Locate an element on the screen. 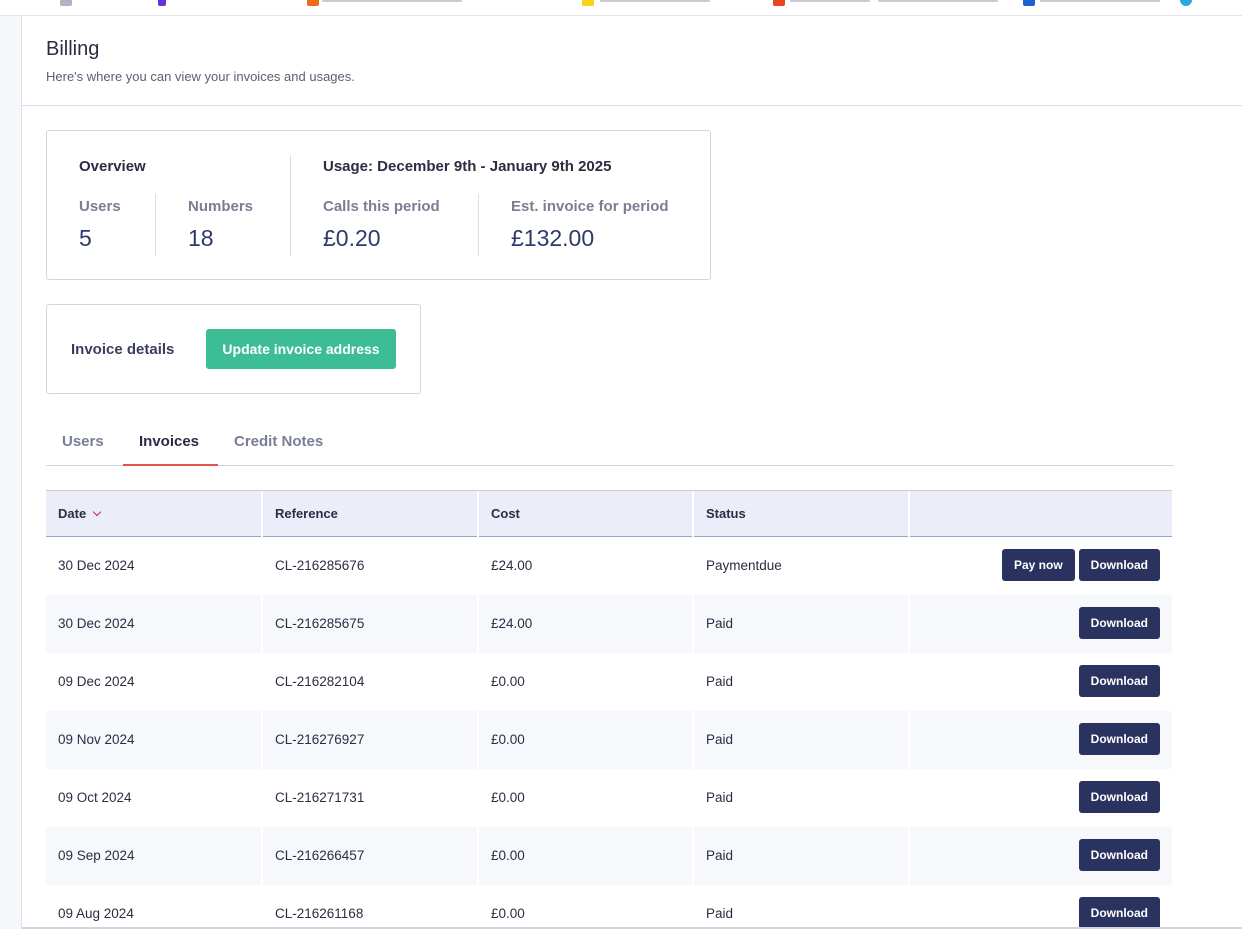 This screenshot has height=929, width=1242. reference-cell: CL-216271731 is located at coordinates (320, 797).